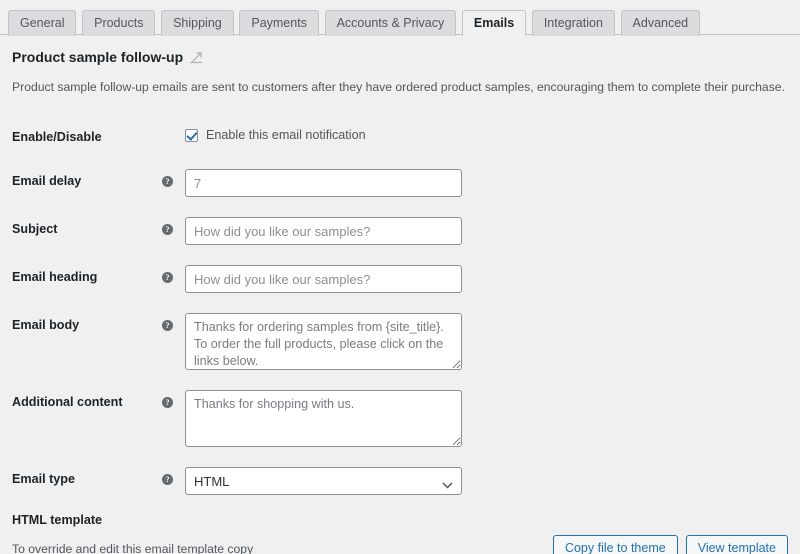  What do you see at coordinates (736, 544) in the screenshot?
I see `view-template-button: View template` at bounding box center [736, 544].